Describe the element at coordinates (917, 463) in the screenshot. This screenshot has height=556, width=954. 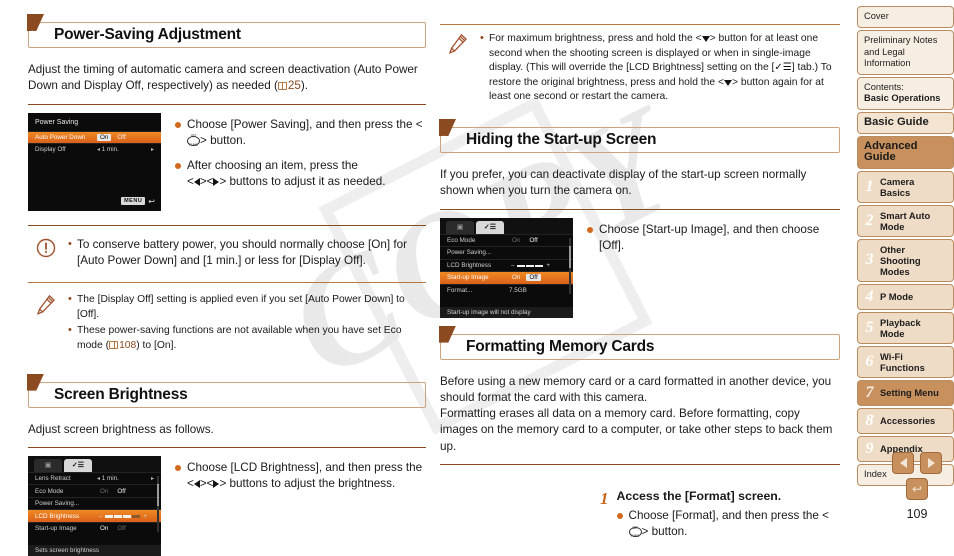
I see `page-arrows` at that location.